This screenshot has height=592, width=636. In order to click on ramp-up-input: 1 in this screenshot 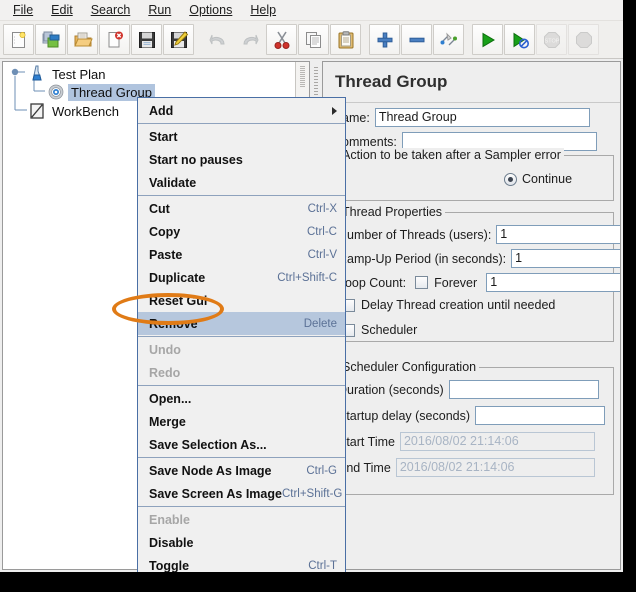, I will do `click(565, 258)`.